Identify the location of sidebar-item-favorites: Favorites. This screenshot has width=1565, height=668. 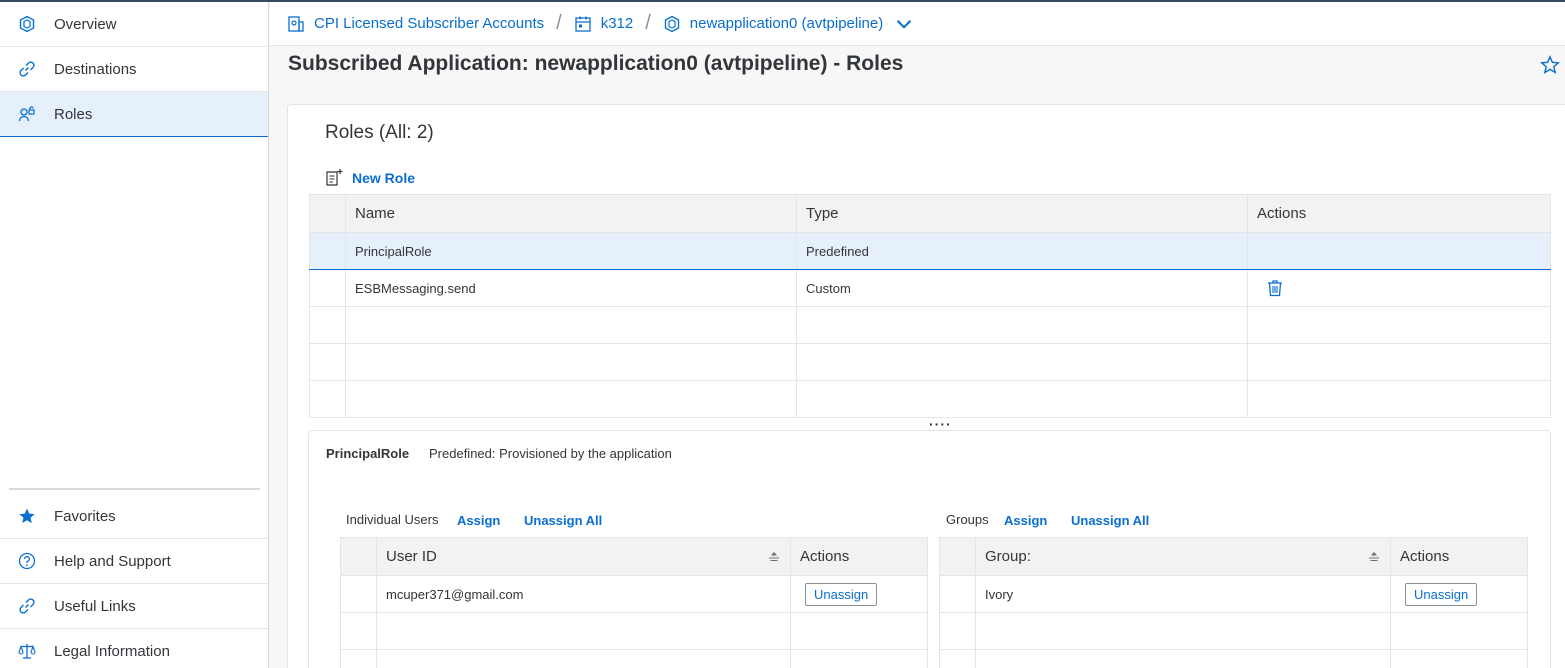
(134, 516).